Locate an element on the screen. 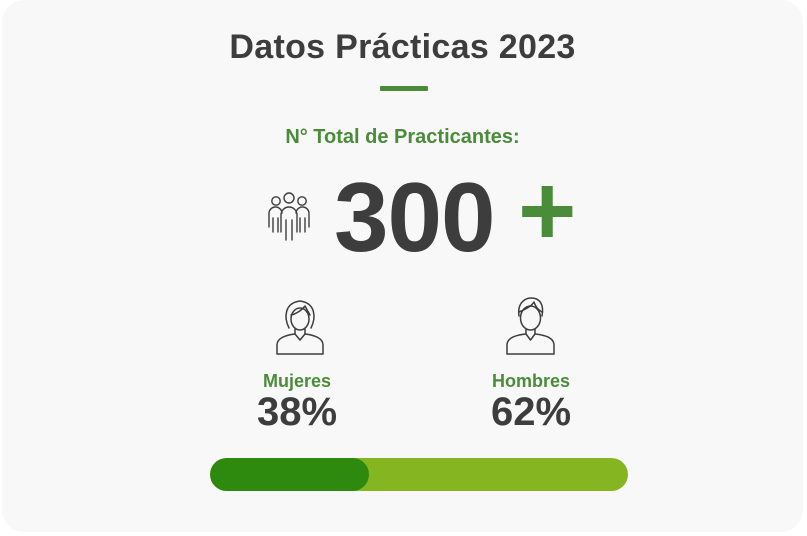 This screenshot has height=536, width=807. total-label: N° Total de Practicantes: is located at coordinates (402, 137).